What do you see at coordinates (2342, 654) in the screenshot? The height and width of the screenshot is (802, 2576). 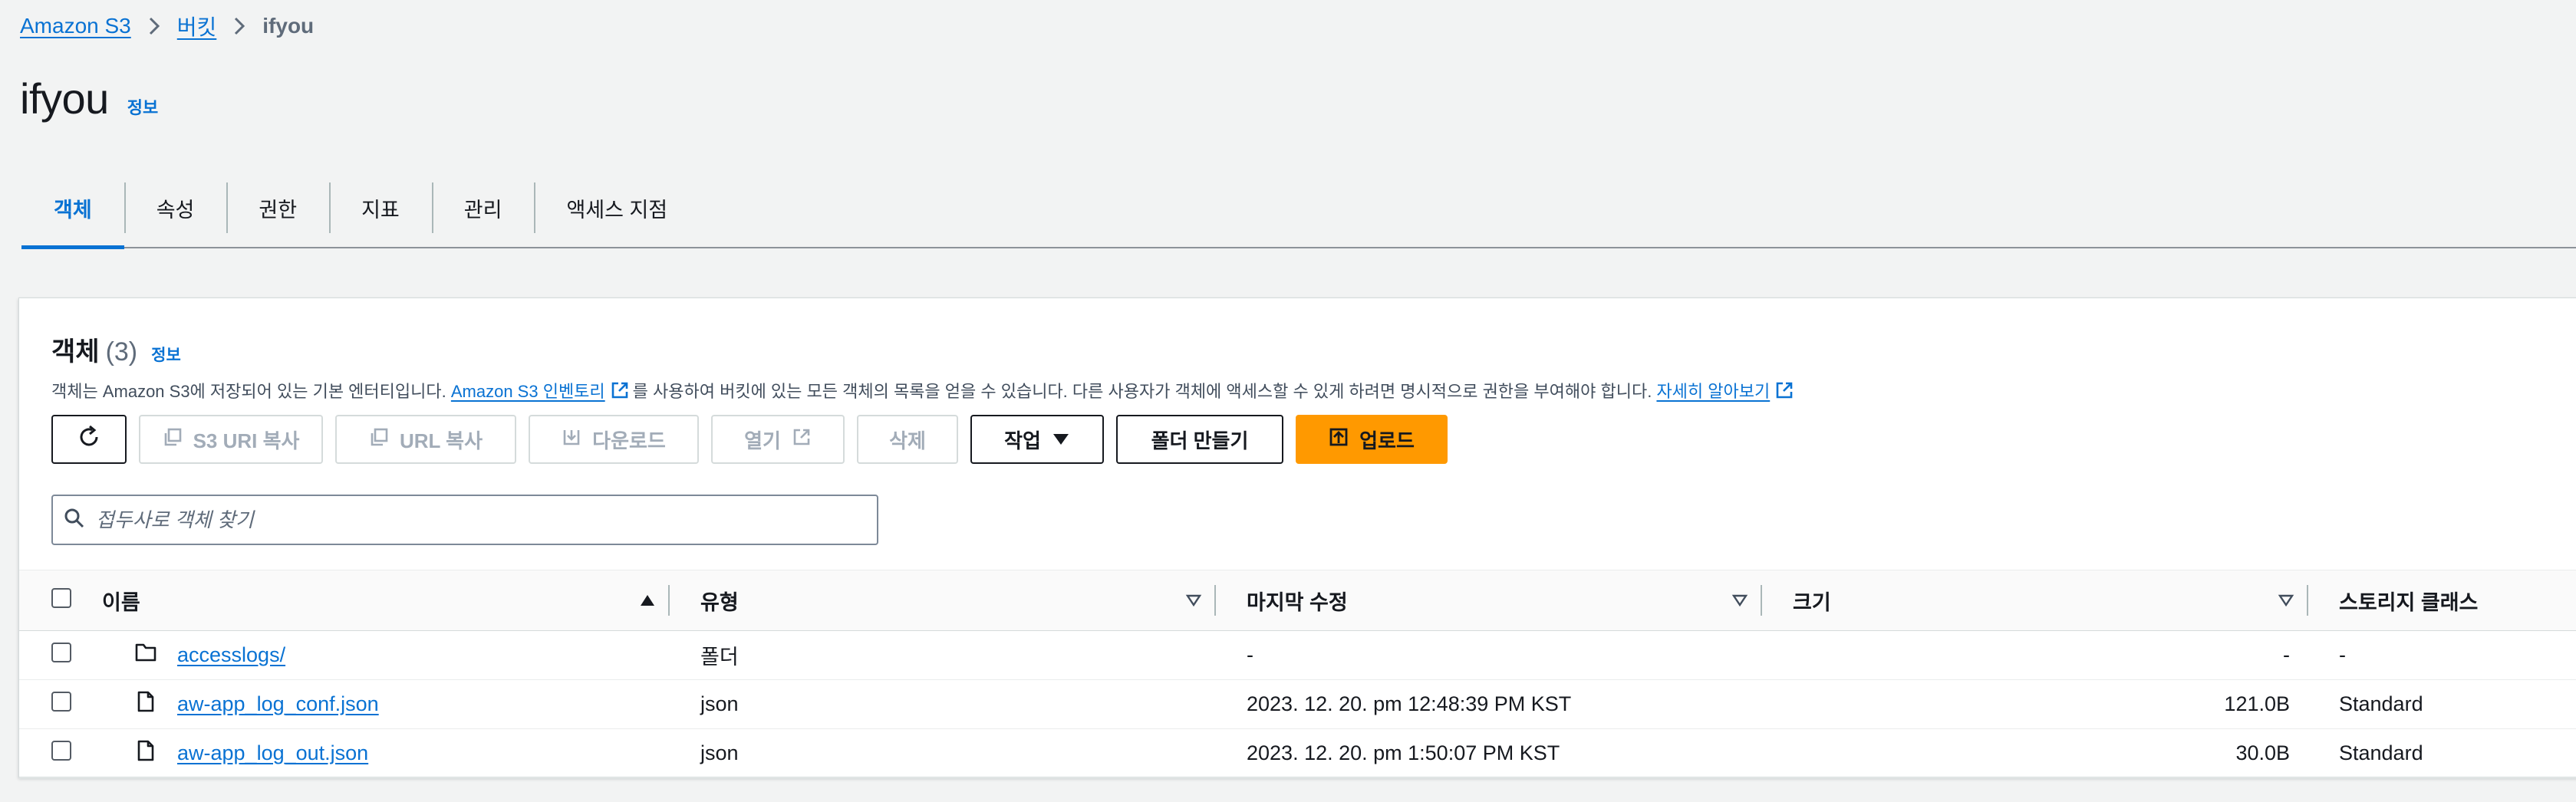 I see `cell-storage: -` at bounding box center [2342, 654].